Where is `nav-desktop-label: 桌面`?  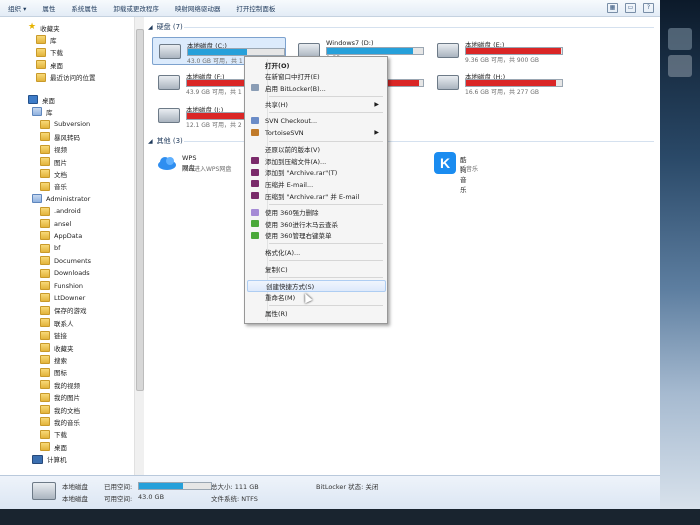
nav-desktop-label: 桌面 is located at coordinates (48, 100).